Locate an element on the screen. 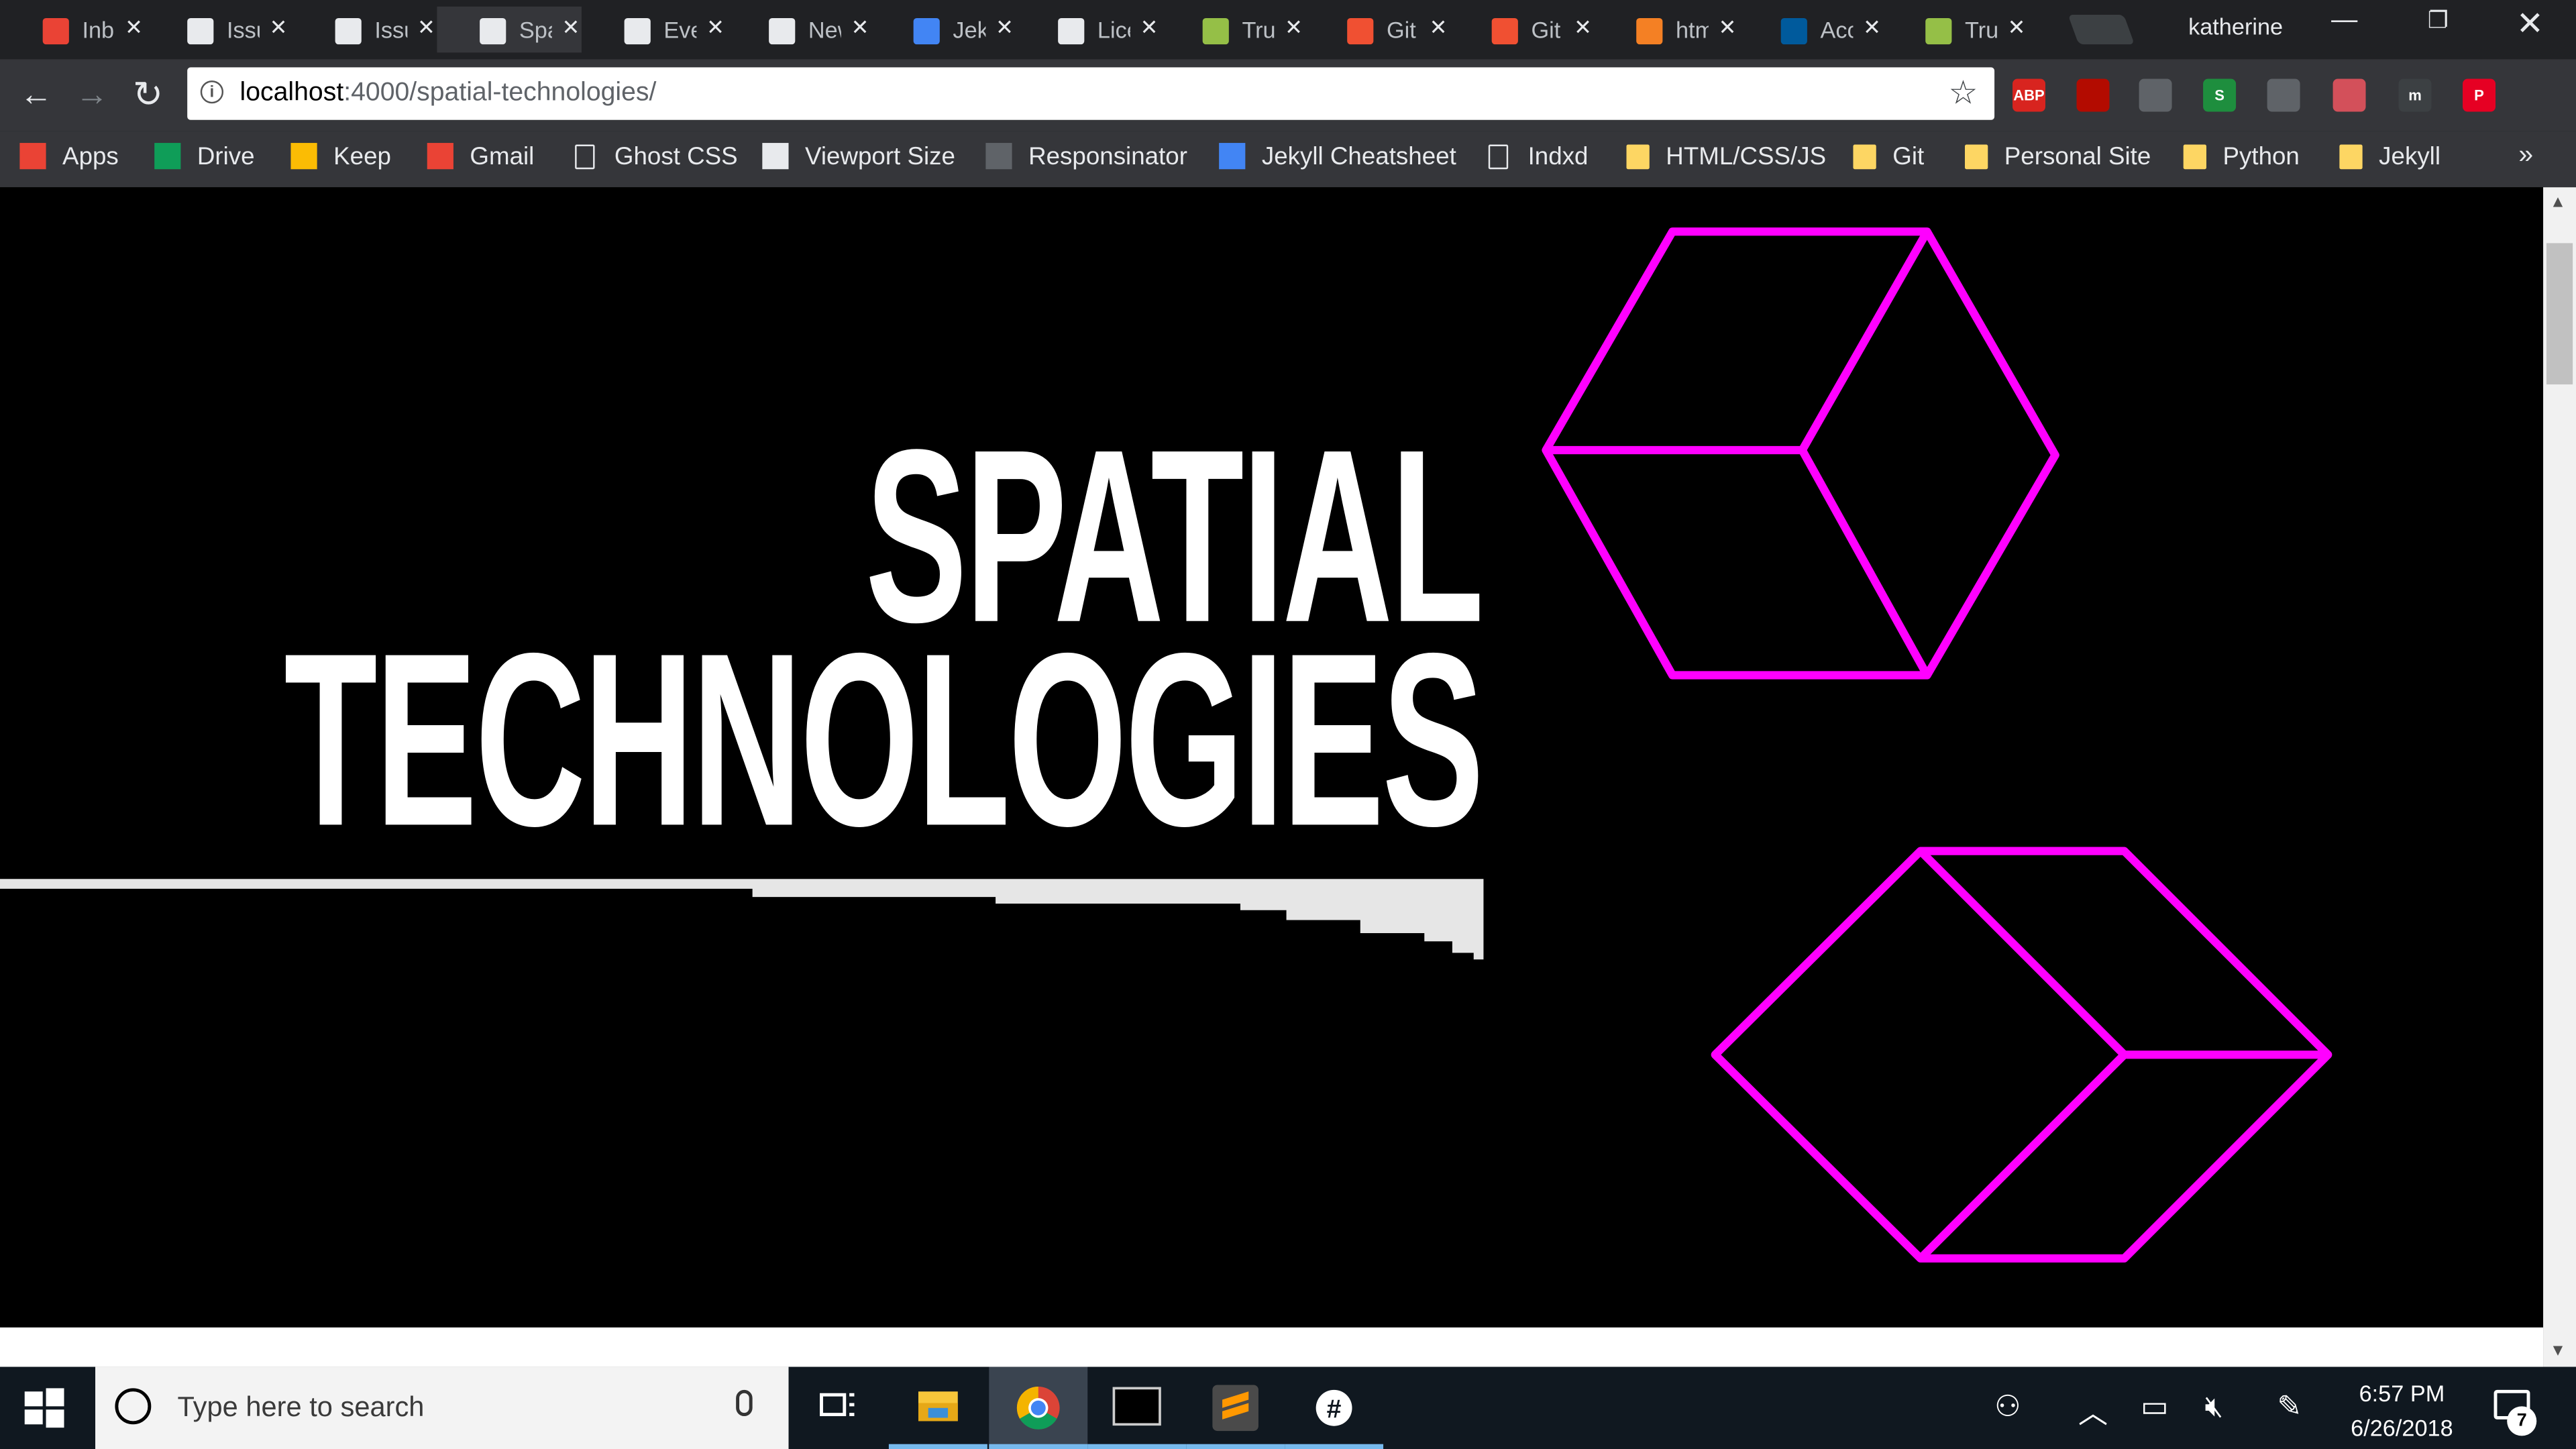  pocket-icon is located at coordinates (2349, 95).